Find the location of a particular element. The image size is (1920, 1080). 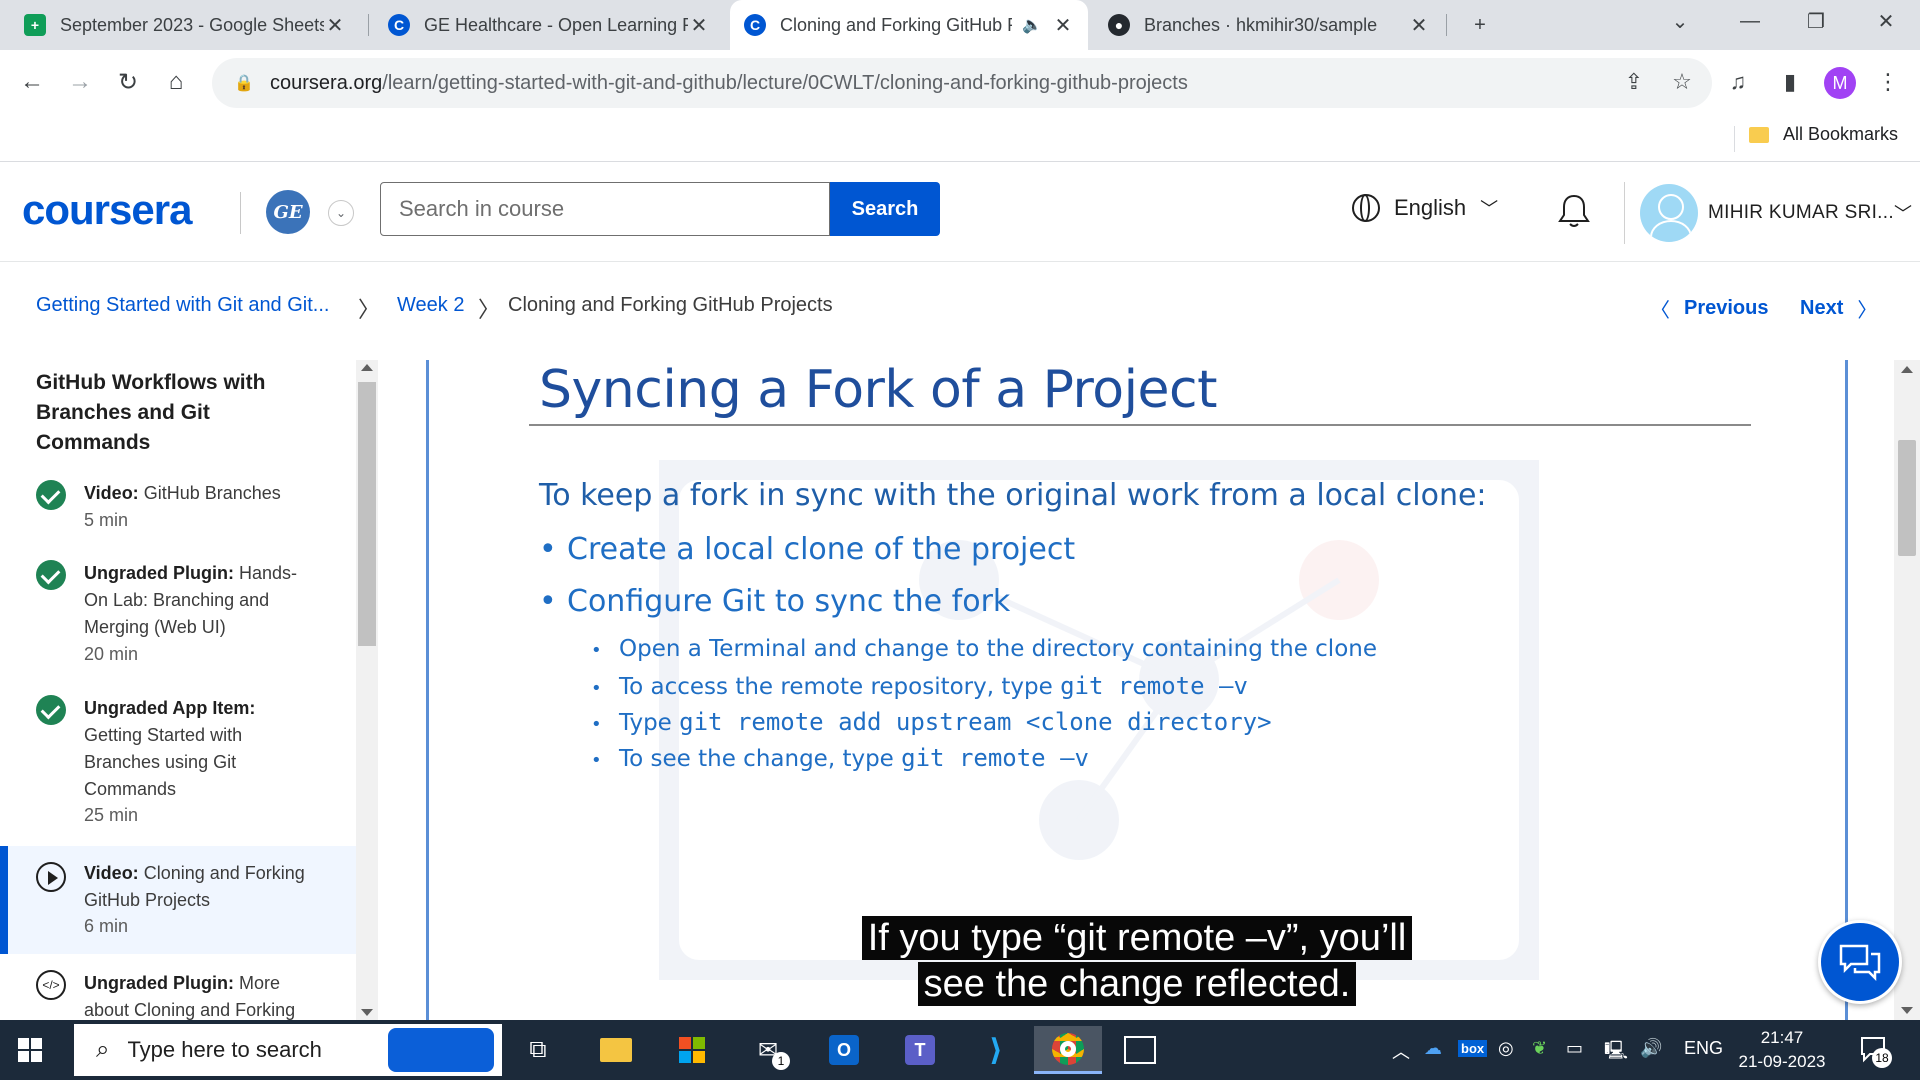

breadcrumb-week: Week 2 is located at coordinates (430, 305).